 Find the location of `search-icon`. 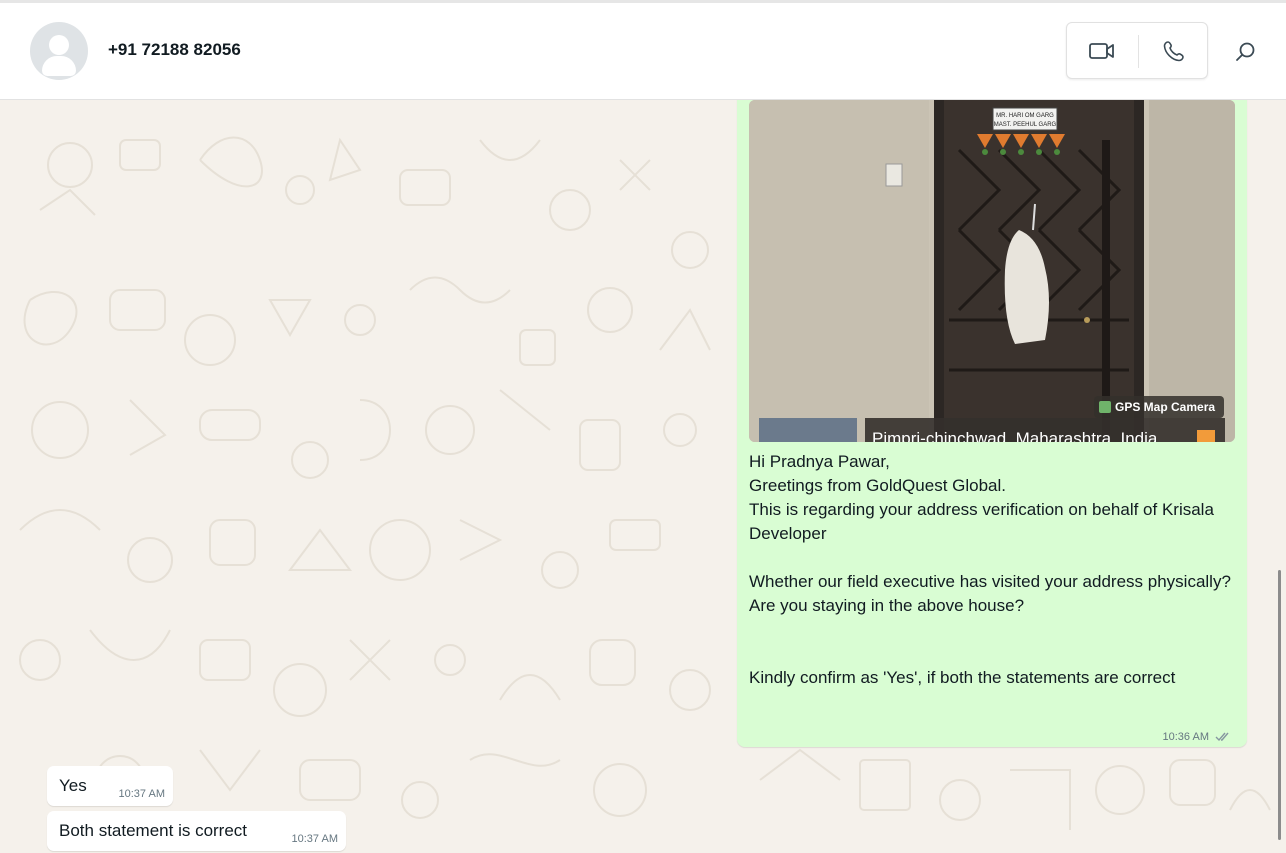

search-icon is located at coordinates (1245, 51).